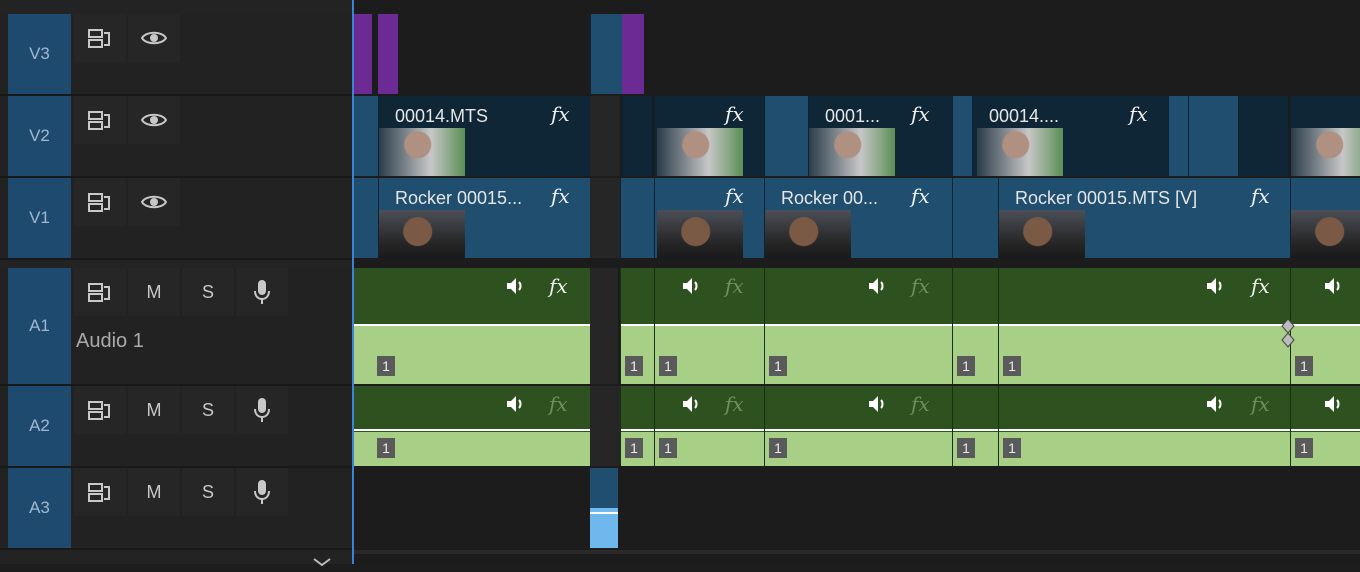 Image resolution: width=1360 pixels, height=572 pixels. What do you see at coordinates (1288, 333) in the screenshot?
I see `audio-keyframe-icon` at bounding box center [1288, 333].